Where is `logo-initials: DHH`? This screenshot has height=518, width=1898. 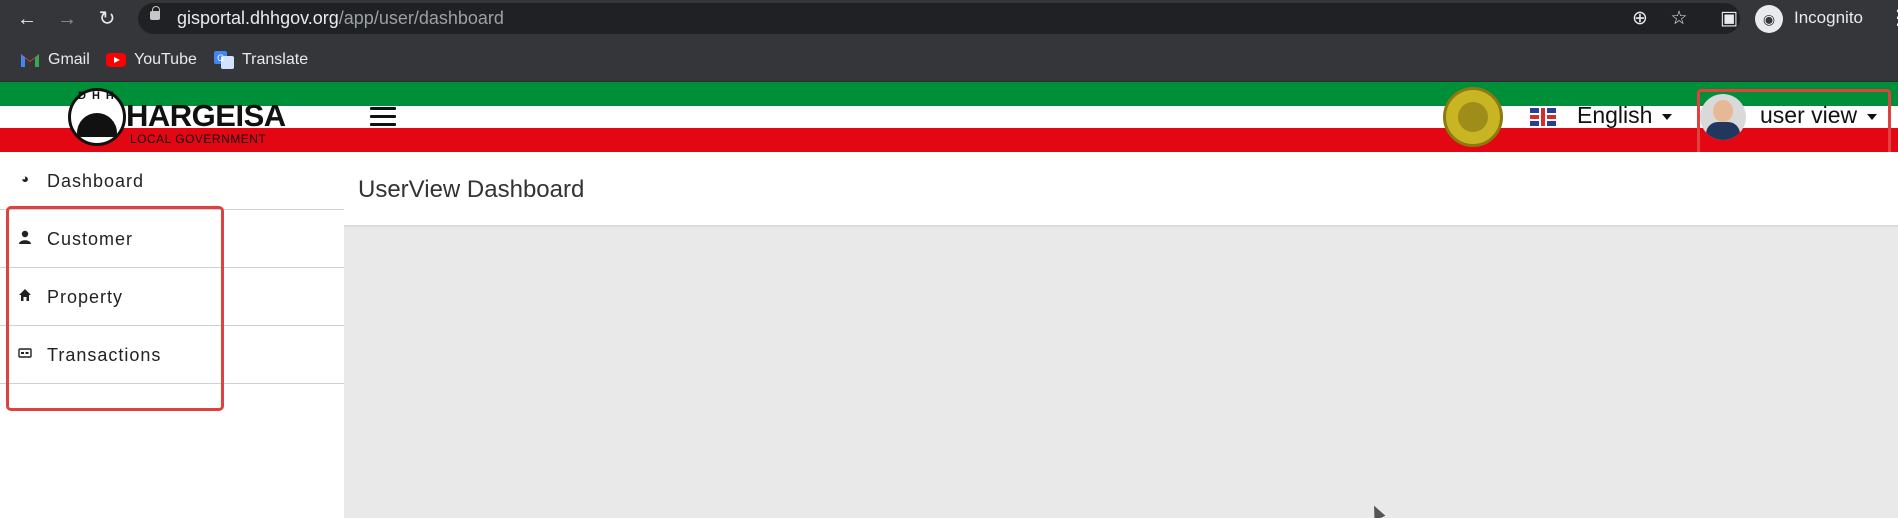
logo-initials: DHH is located at coordinates (99, 96).